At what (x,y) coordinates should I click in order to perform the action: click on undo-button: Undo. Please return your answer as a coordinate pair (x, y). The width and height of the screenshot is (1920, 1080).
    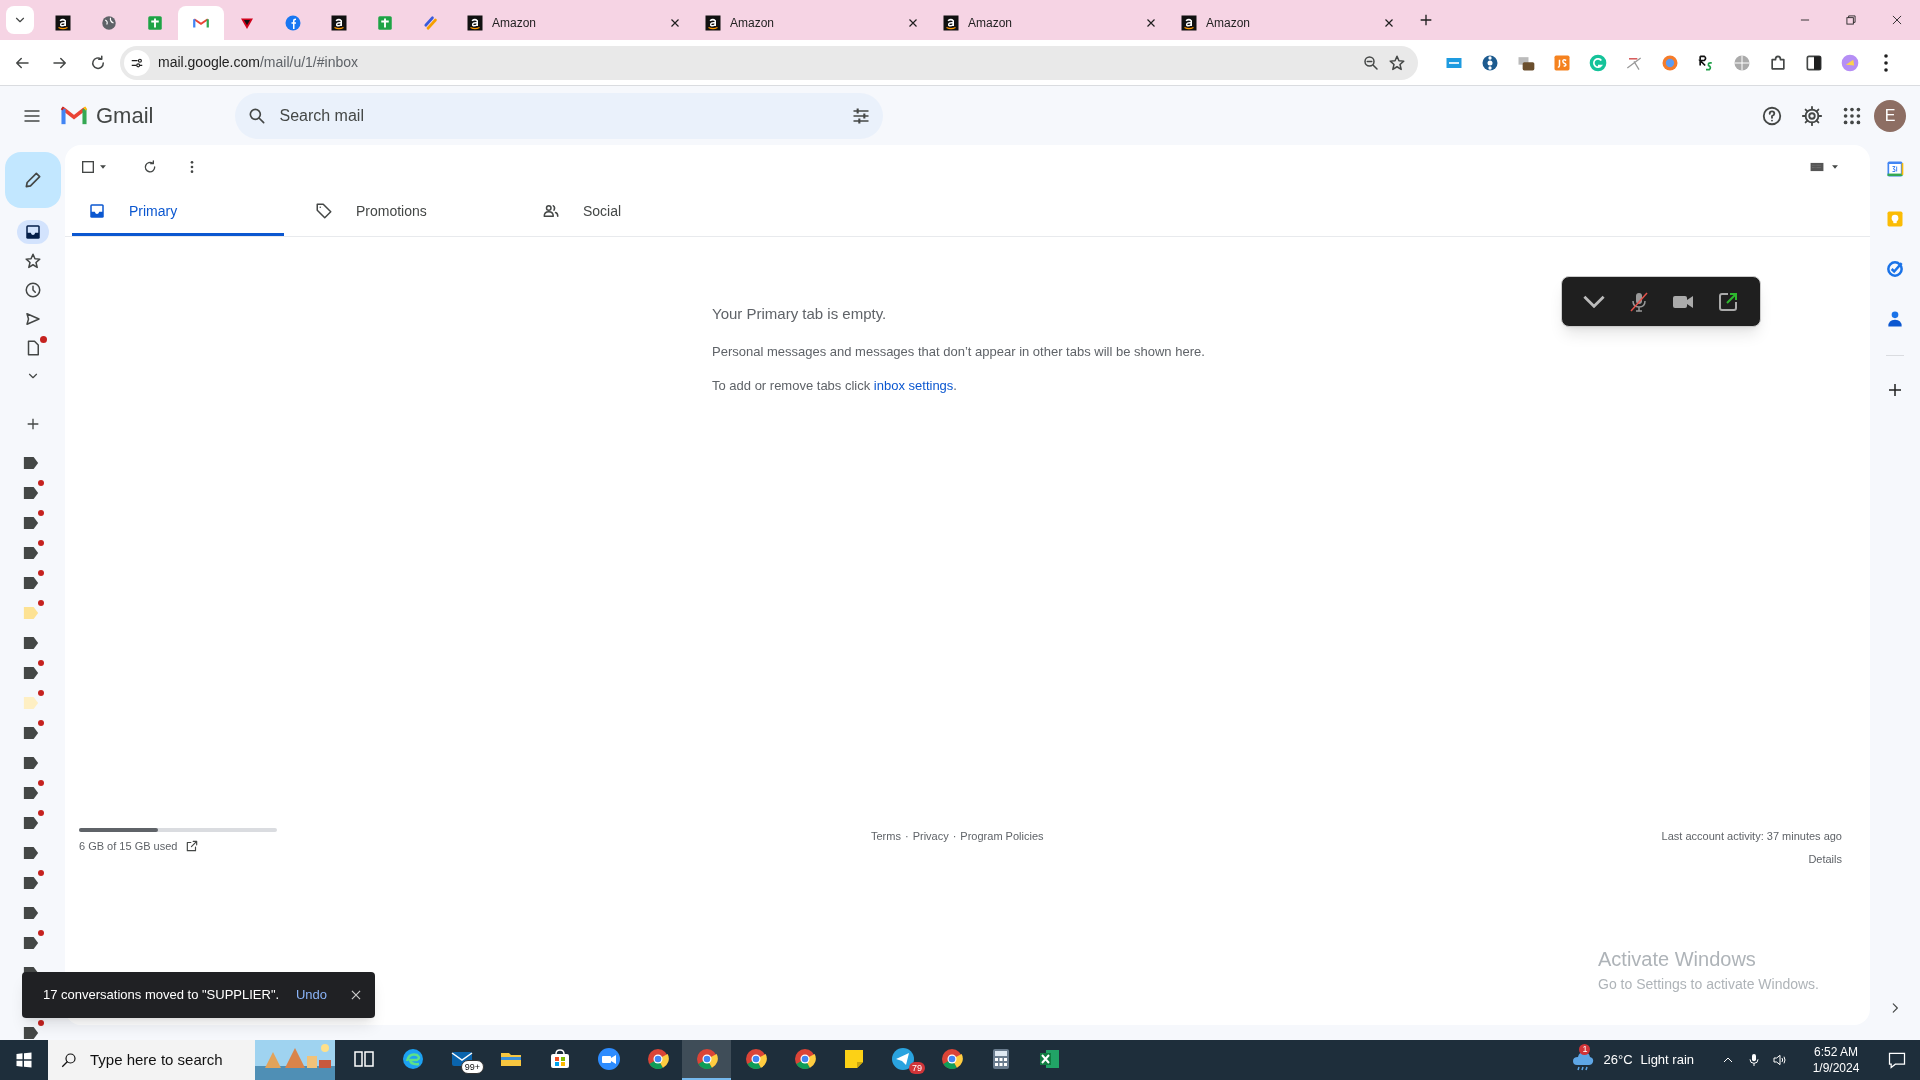
    Looking at the image, I should click on (311, 995).